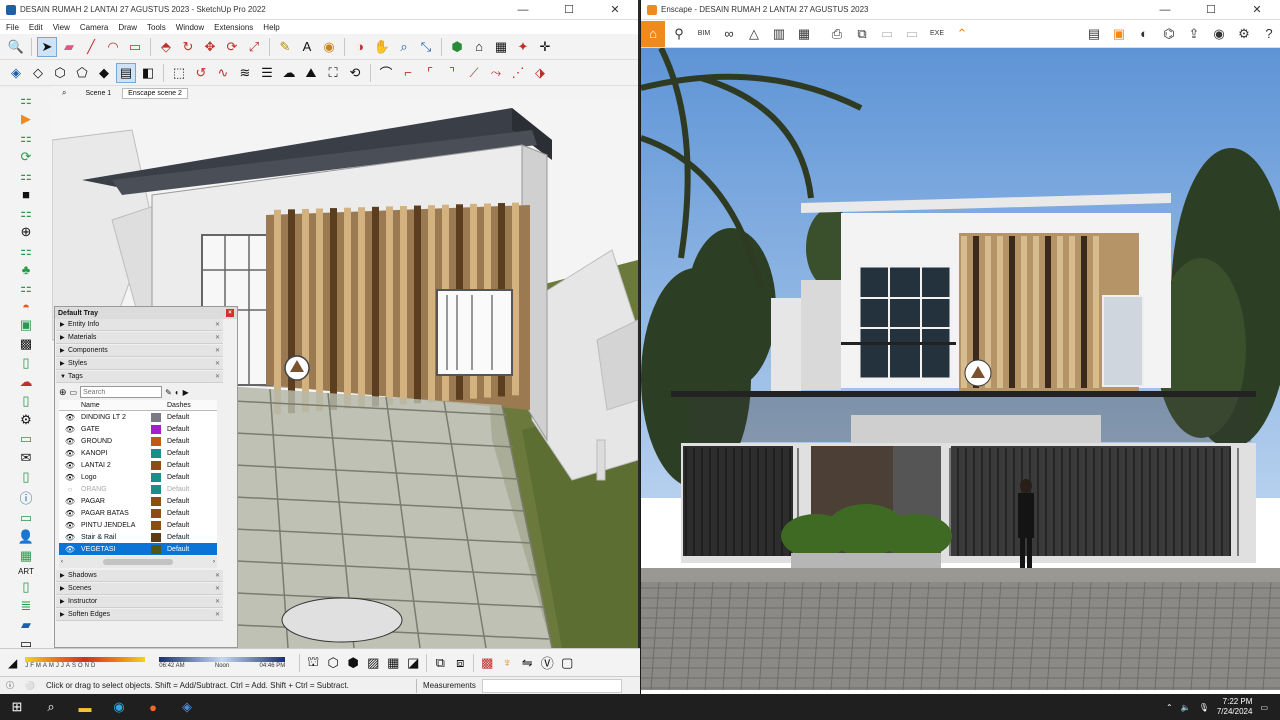  What do you see at coordinates (139, 589) in the screenshot?
I see `panel-scenes: ▶ Scenes ✕` at bounding box center [139, 589].